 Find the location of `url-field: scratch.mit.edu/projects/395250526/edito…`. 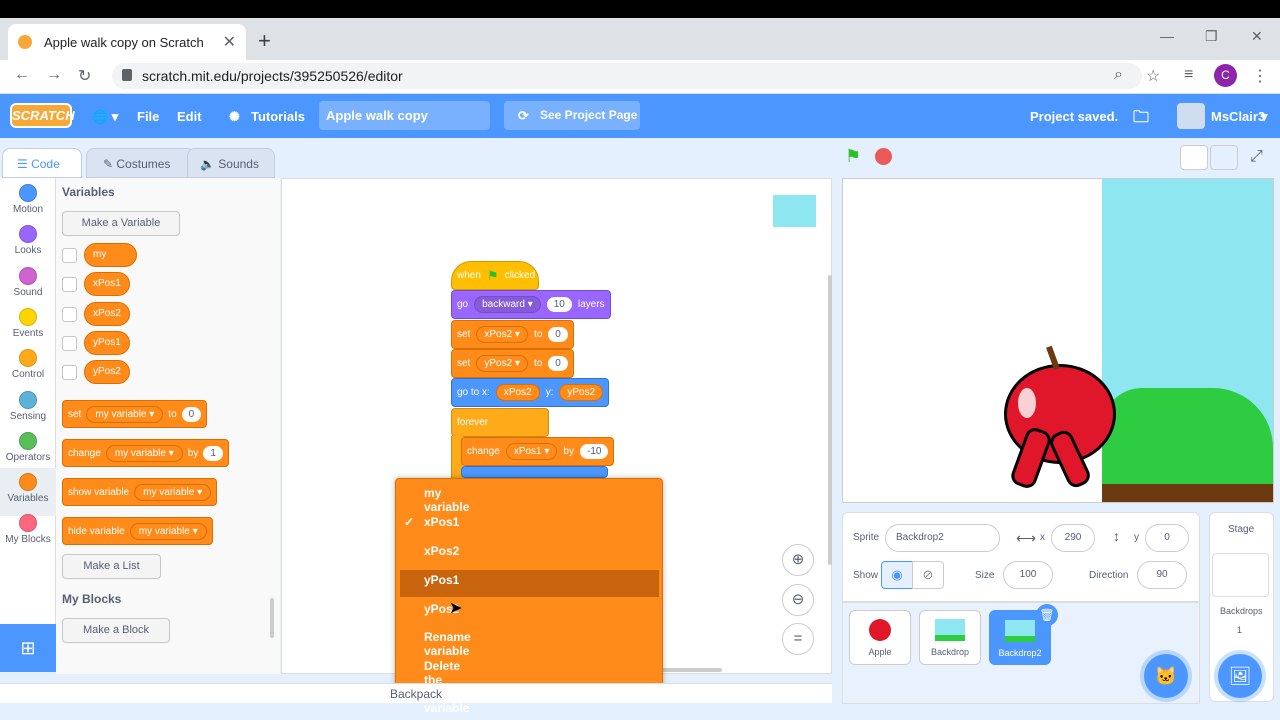

url-field: scratch.mit.edu/projects/395250526/edito… is located at coordinates (627, 76).